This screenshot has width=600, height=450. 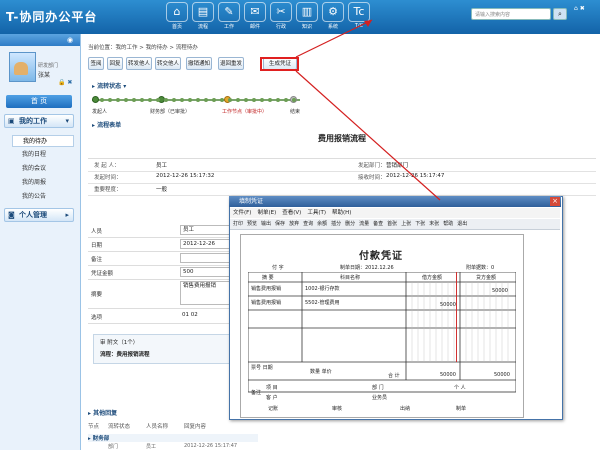 What do you see at coordinates (162, 190) in the screenshot?
I see `form-value: 一般` at bounding box center [162, 190].